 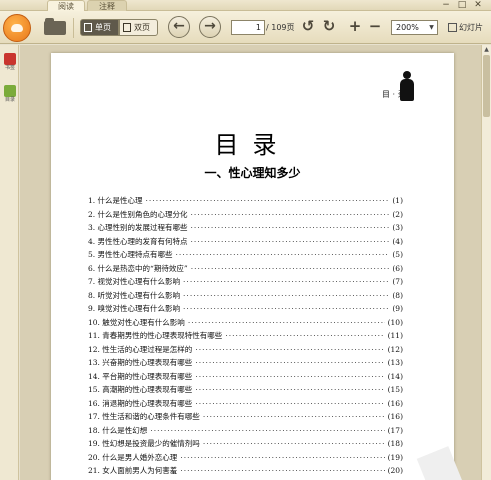 I want to click on open-folder-icon, so click(x=55, y=26).